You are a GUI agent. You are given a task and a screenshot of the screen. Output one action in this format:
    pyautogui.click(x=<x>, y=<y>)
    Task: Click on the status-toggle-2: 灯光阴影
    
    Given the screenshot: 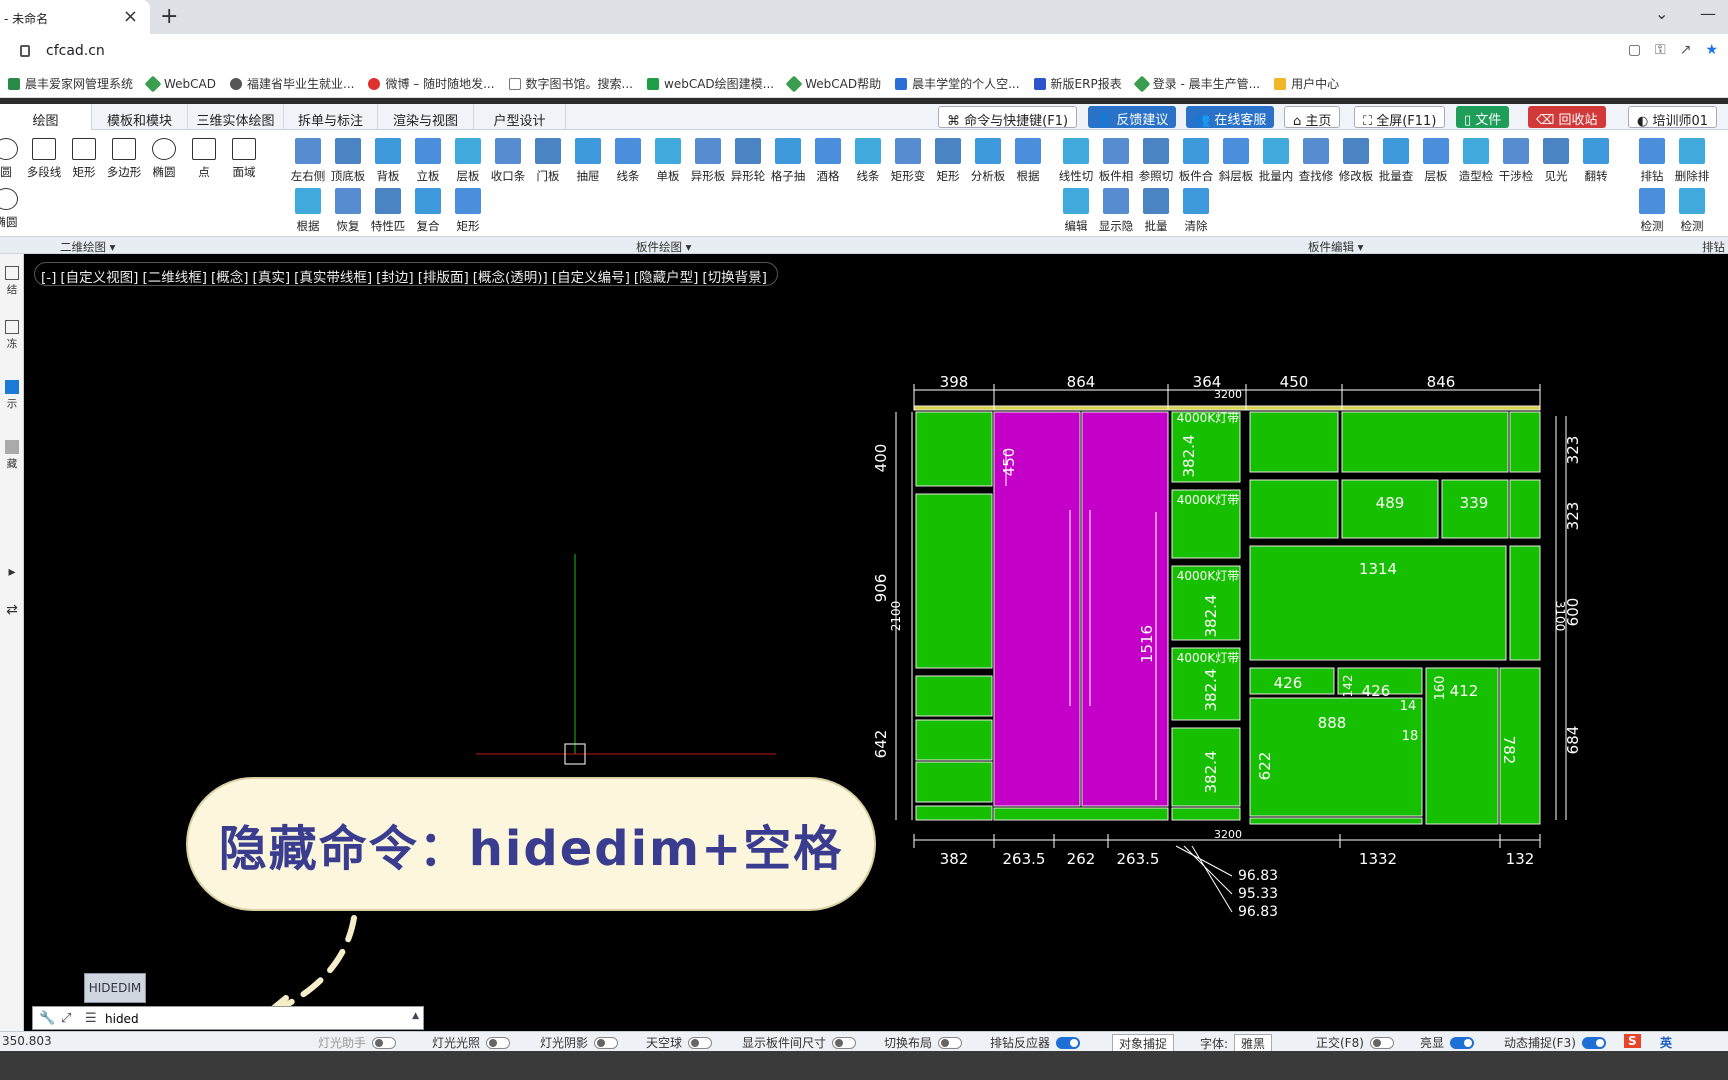 What is the action you would take?
    pyautogui.click(x=579, y=1042)
    